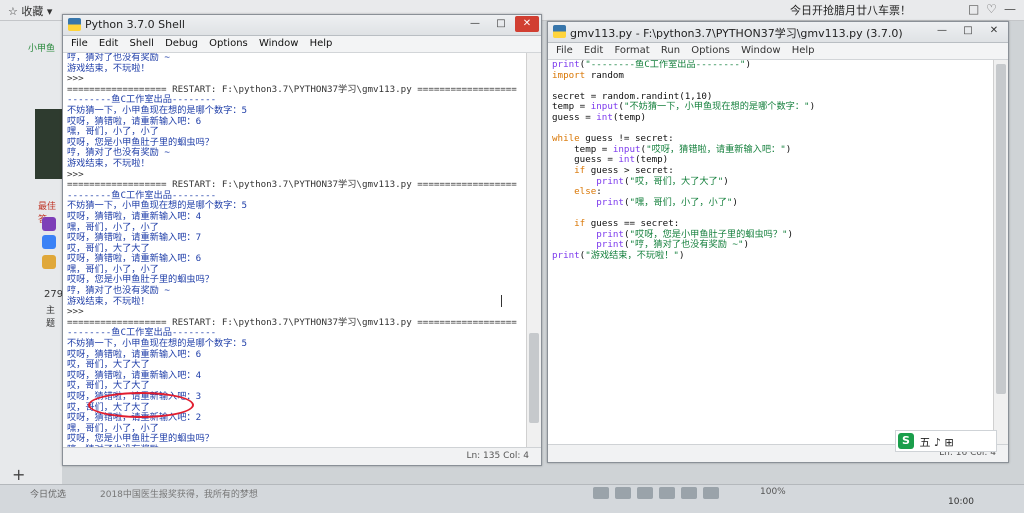  I want to click on editor-scrollbar, so click(1000, 252).